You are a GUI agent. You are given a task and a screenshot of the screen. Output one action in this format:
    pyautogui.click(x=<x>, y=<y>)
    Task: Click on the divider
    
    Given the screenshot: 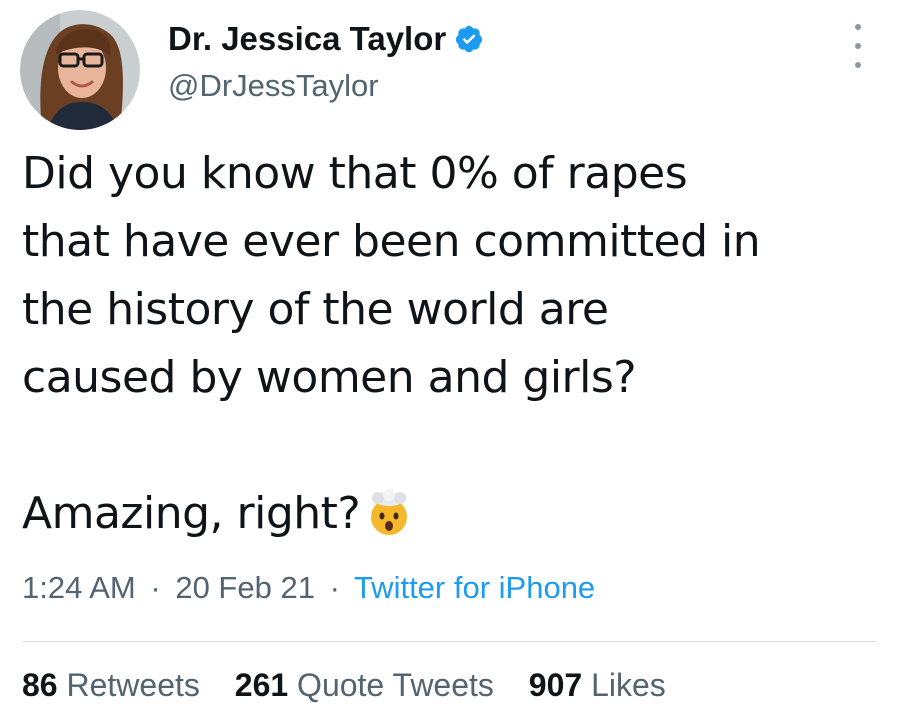 What is the action you would take?
    pyautogui.click(x=450, y=641)
    